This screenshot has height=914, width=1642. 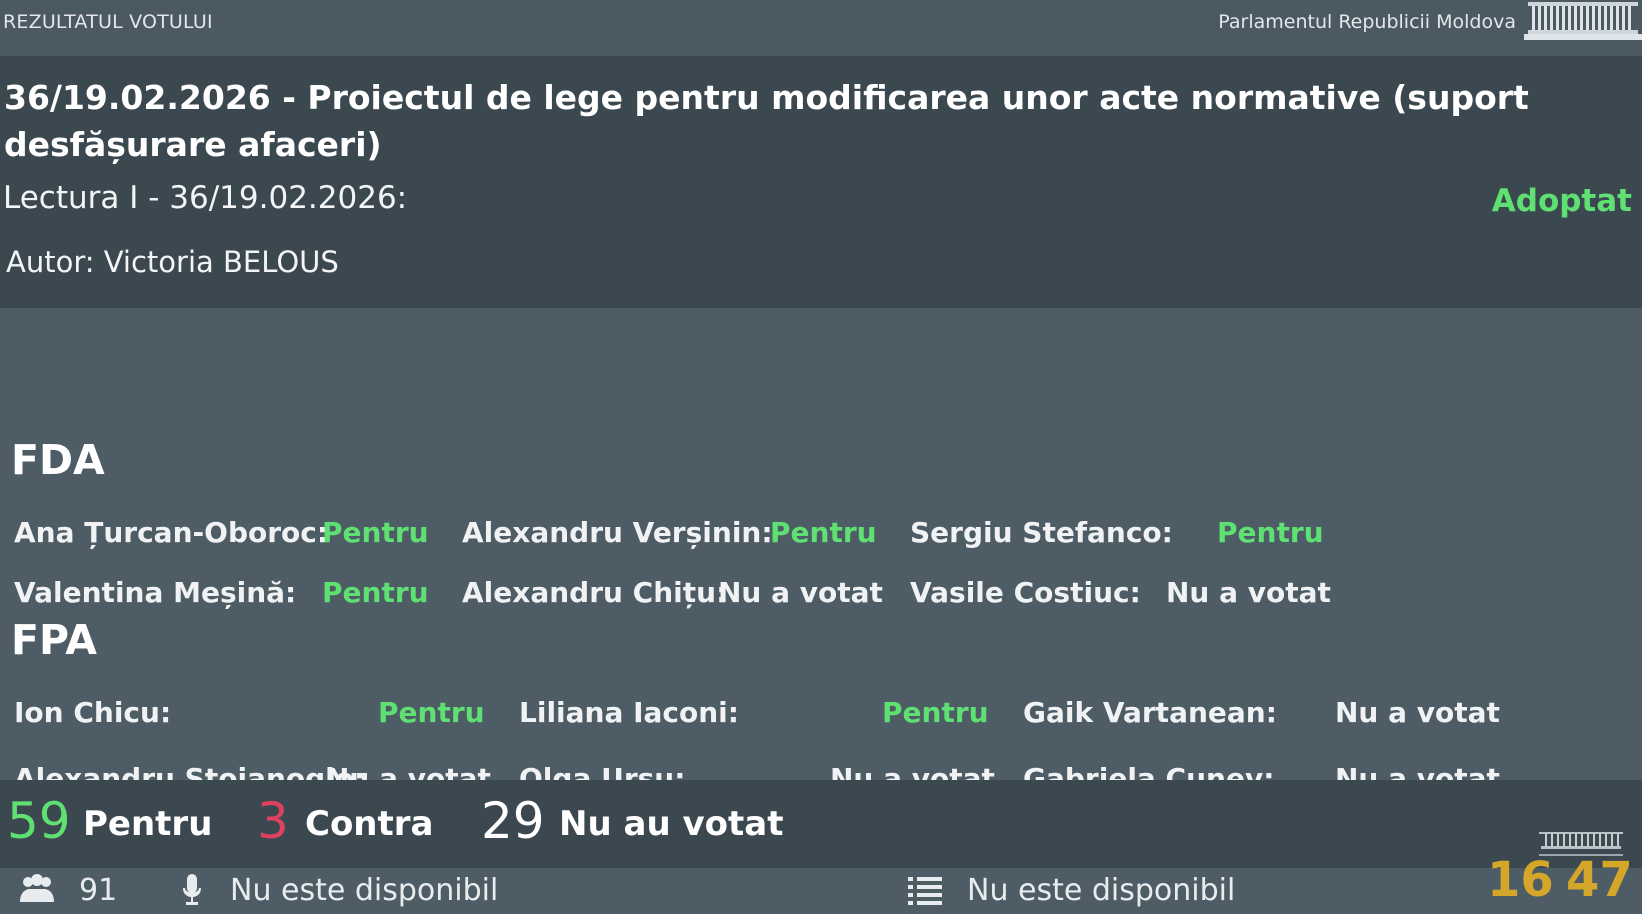 What do you see at coordinates (172, 262) in the screenshot?
I see `author-label: Autor: Victoria BELOUS` at bounding box center [172, 262].